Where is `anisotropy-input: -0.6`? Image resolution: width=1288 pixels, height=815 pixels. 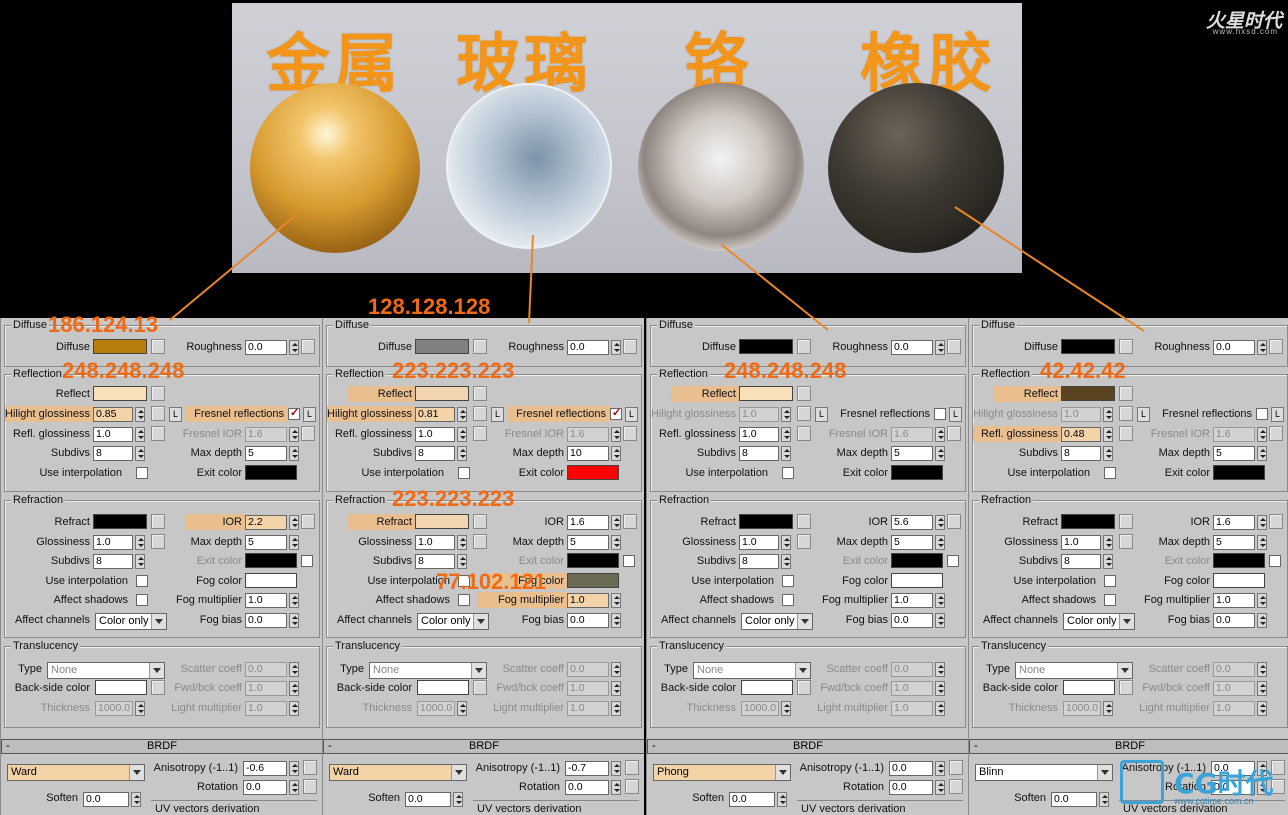 anisotropy-input: -0.6 is located at coordinates (265, 768).